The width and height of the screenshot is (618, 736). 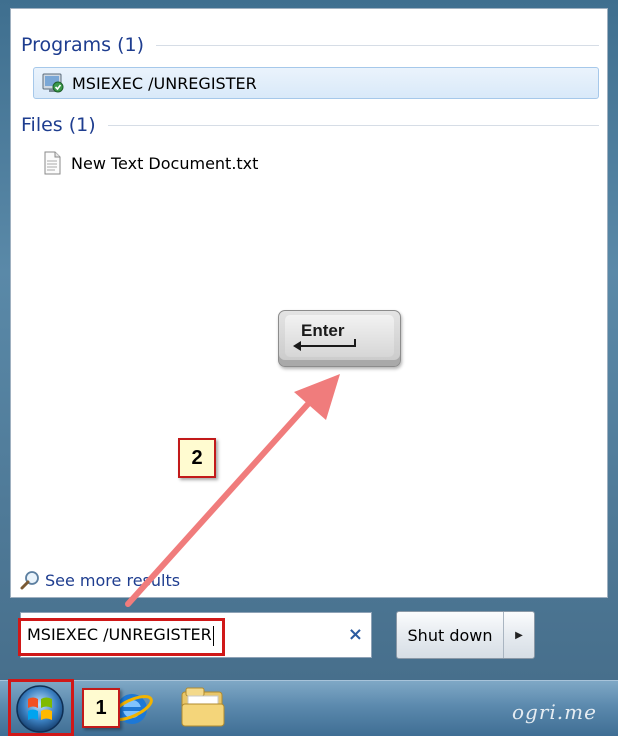 I want to click on windows-explorer-icon, so click(x=203, y=707).